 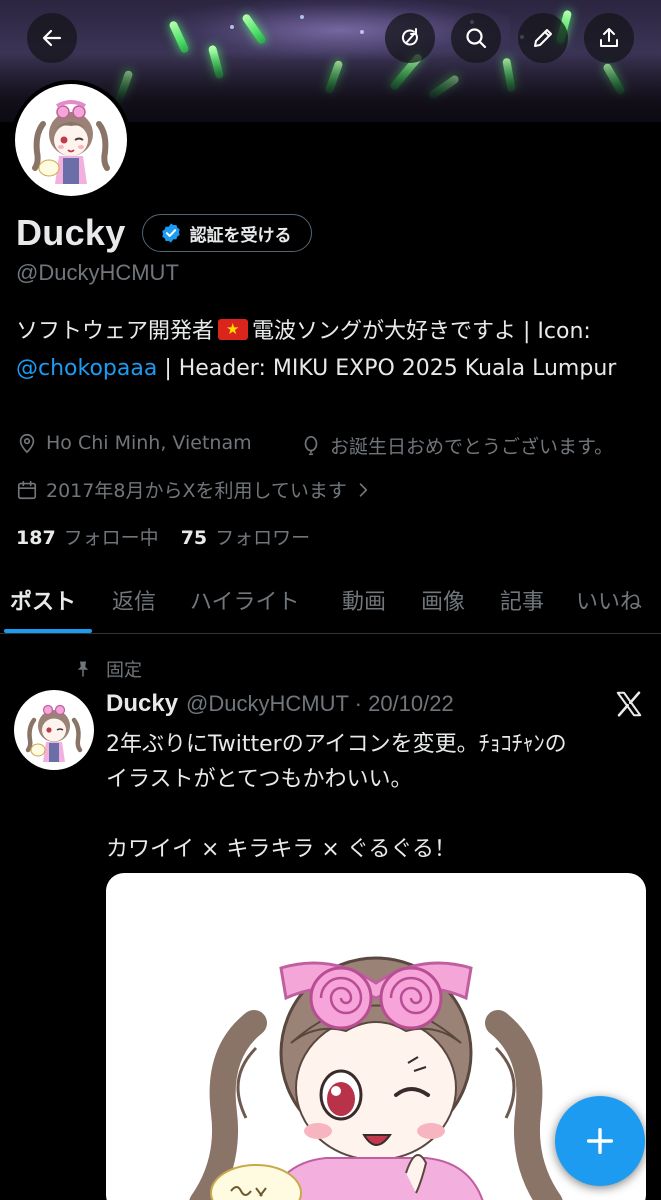 What do you see at coordinates (421, 331) in the screenshot?
I see `bio-text: 電波ソングが大好きですよ | Icon:` at bounding box center [421, 331].